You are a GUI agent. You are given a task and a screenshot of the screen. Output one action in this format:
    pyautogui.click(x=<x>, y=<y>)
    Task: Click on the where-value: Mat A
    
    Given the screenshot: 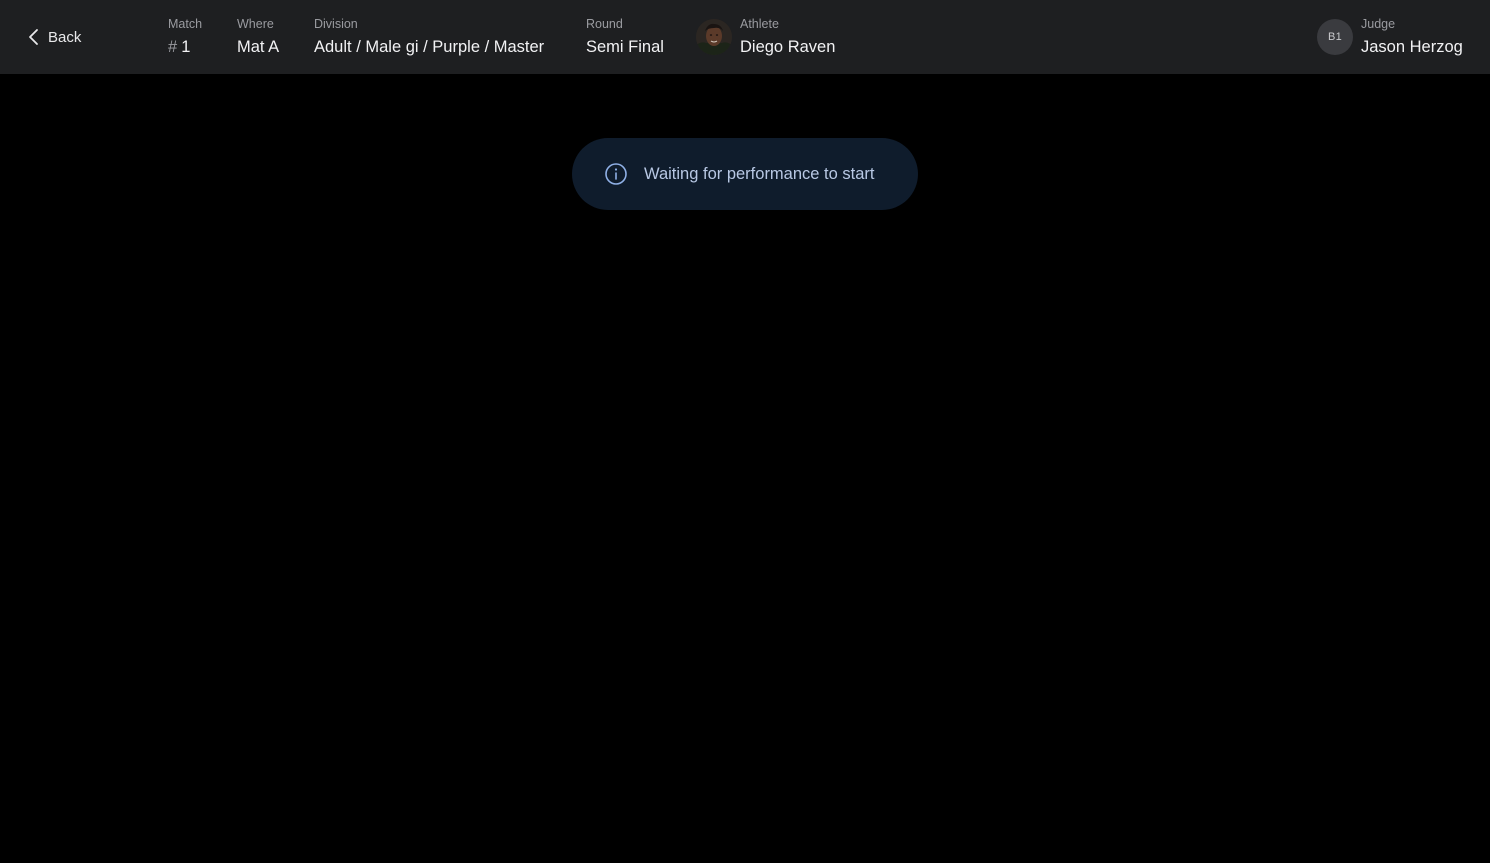 What is the action you would take?
    pyautogui.click(x=258, y=47)
    